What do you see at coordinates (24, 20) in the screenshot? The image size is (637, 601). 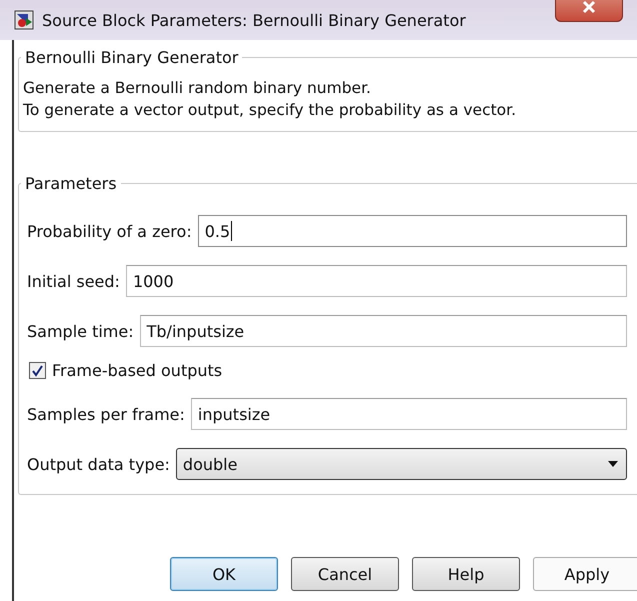 I see `block-icon` at bounding box center [24, 20].